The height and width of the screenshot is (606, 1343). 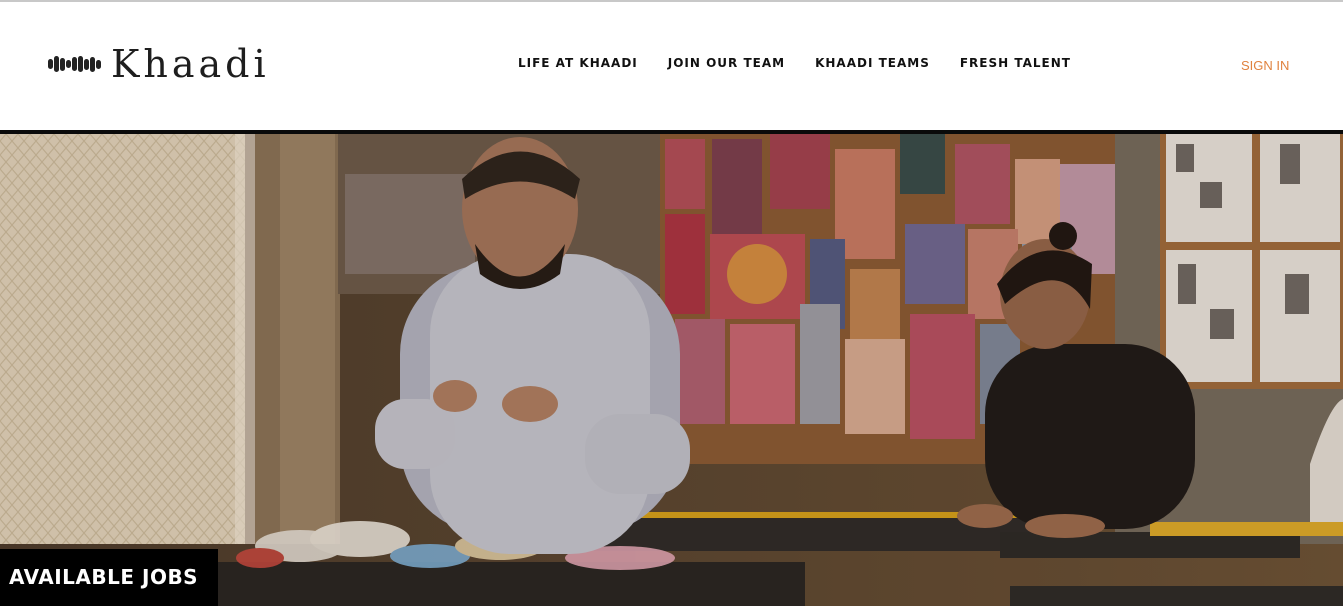 I want to click on brand-name: Khaadi, so click(x=190, y=64).